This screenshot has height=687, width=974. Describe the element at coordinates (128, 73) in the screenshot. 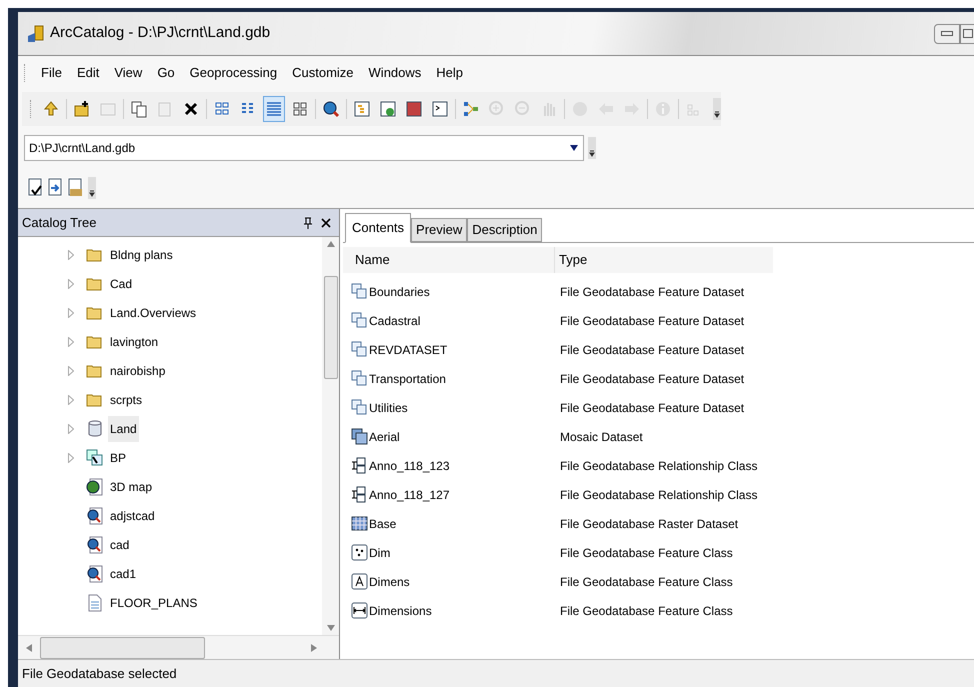

I see `menu-item: View` at that location.